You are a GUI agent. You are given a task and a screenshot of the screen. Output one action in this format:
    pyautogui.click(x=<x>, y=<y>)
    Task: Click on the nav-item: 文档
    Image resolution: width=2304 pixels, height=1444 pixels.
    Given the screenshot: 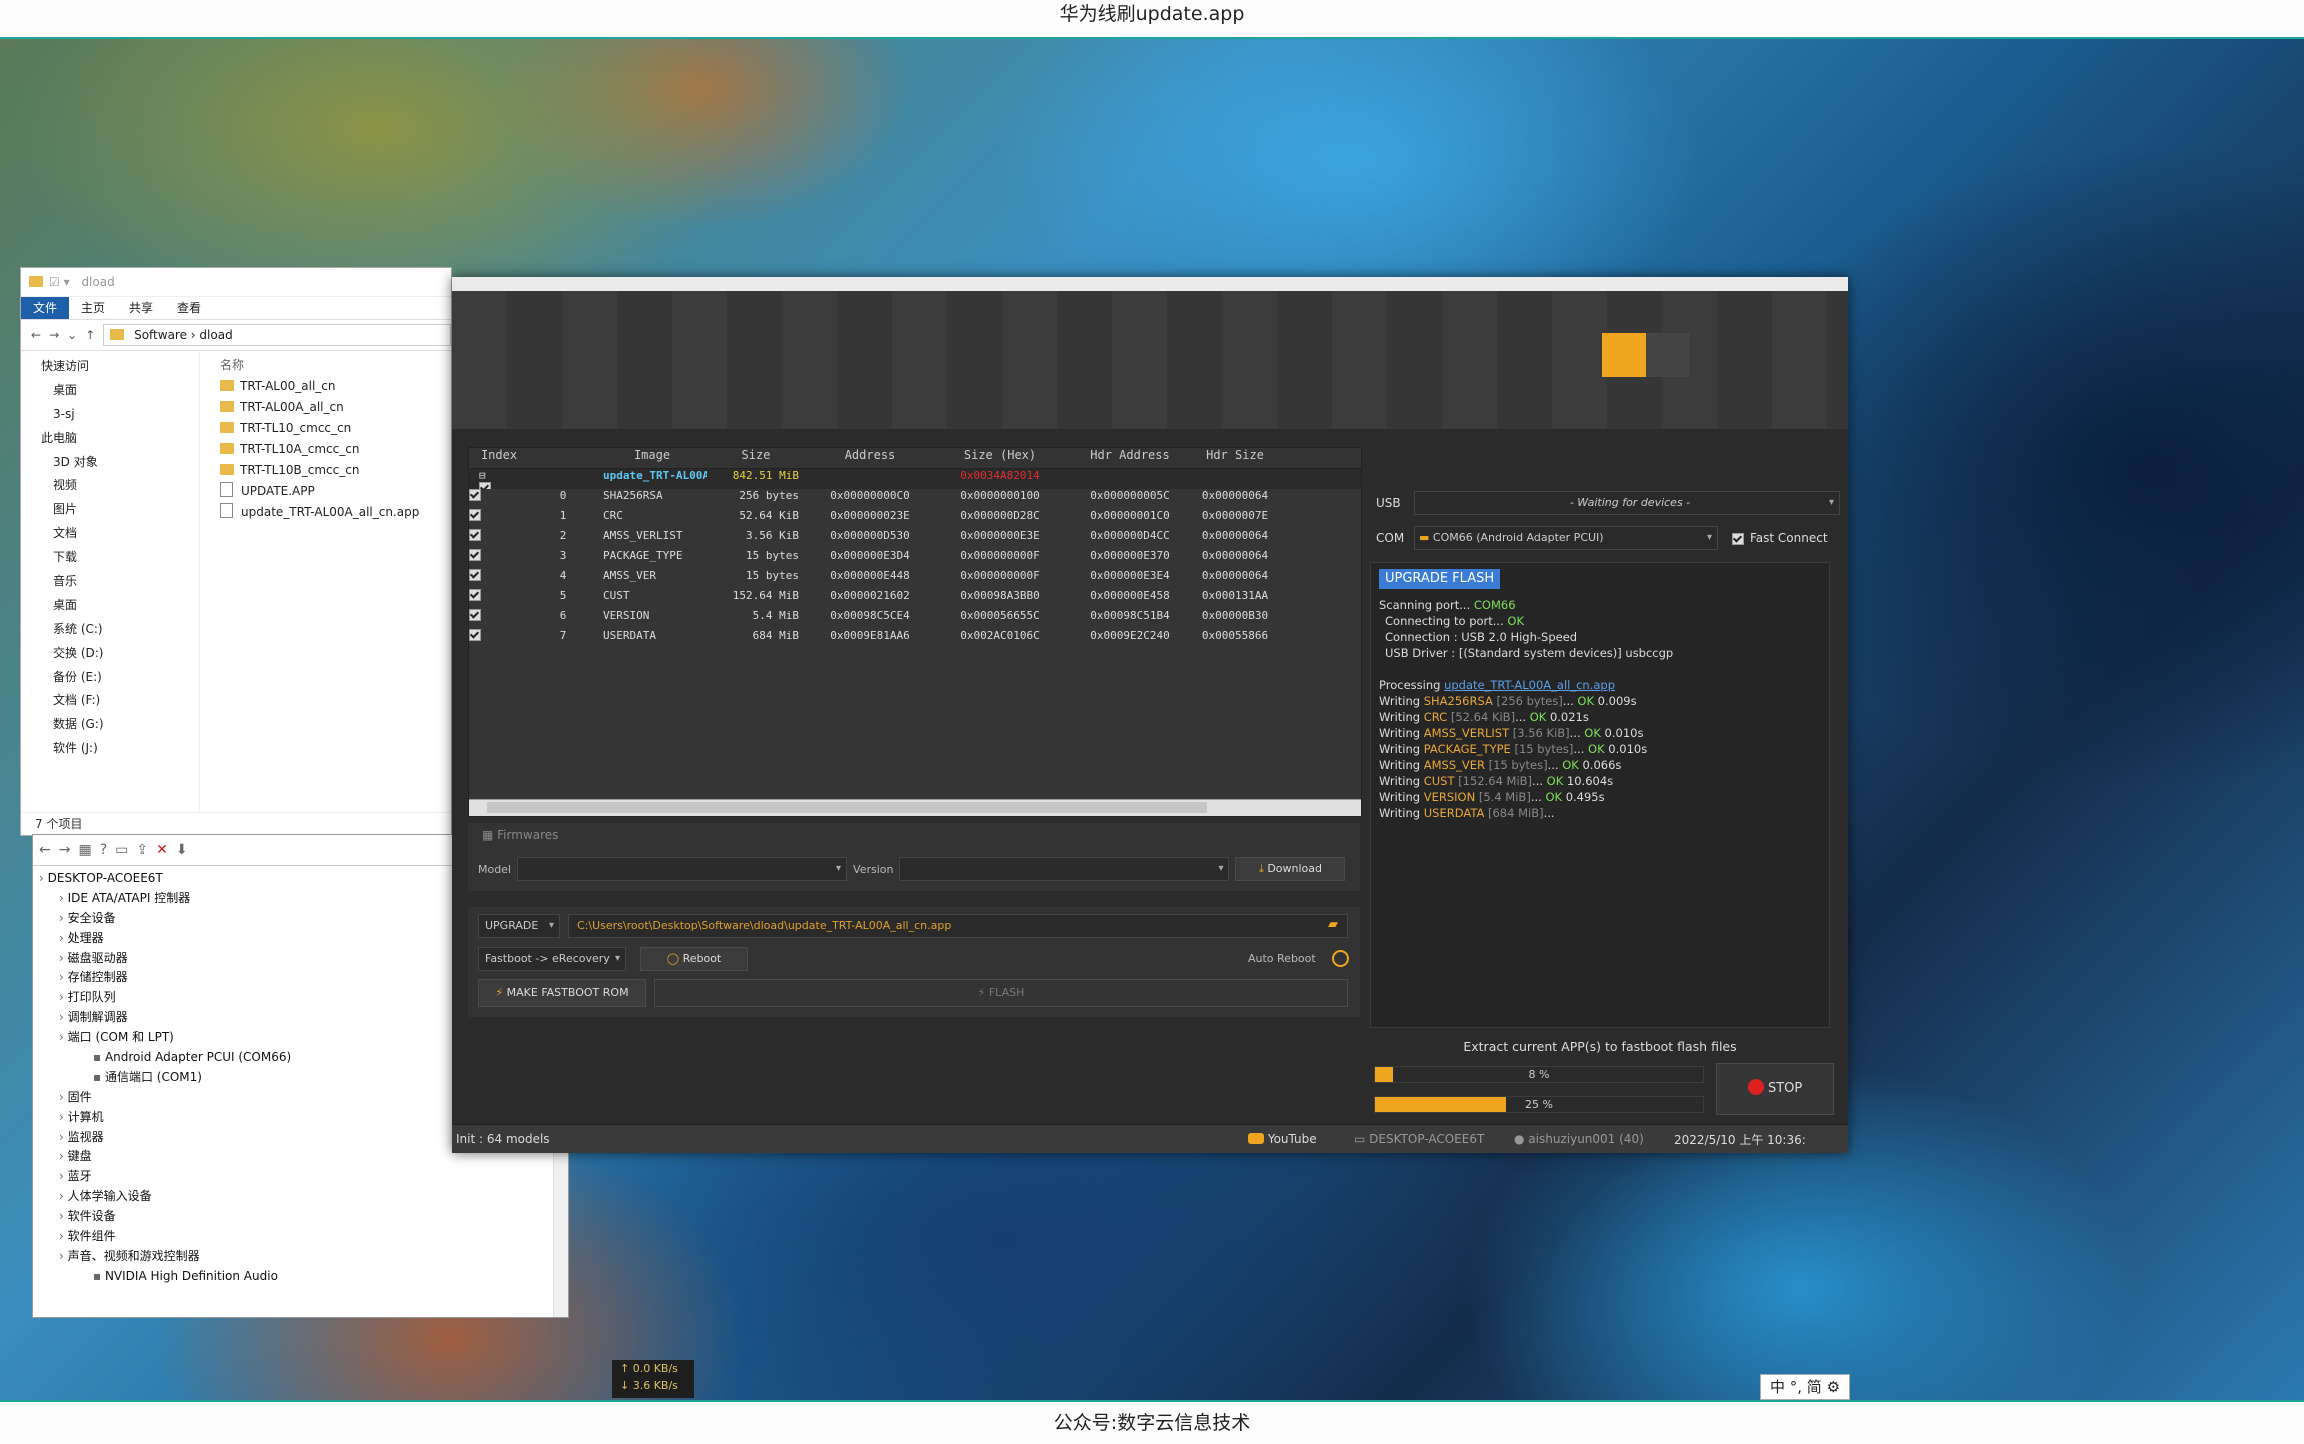 What is the action you would take?
    pyautogui.click(x=110, y=533)
    